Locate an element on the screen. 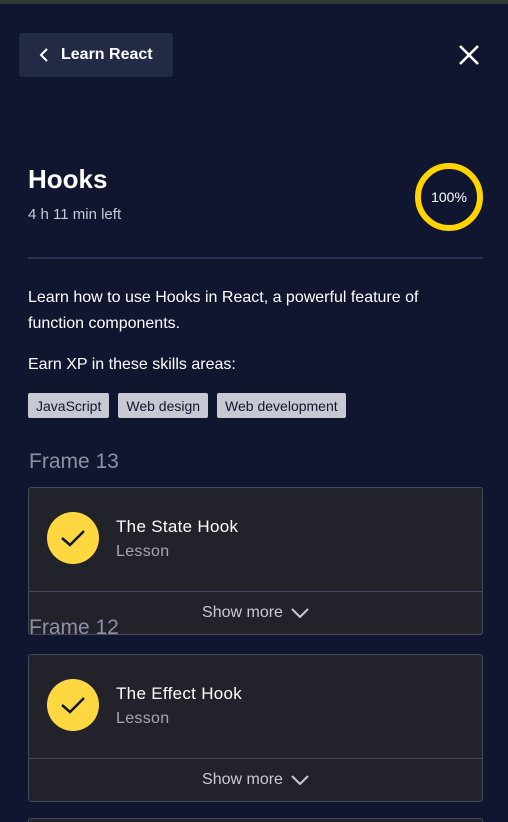 The width and height of the screenshot is (508, 822). skills-heading: Earn XP in these skills areas: is located at coordinates (132, 364).